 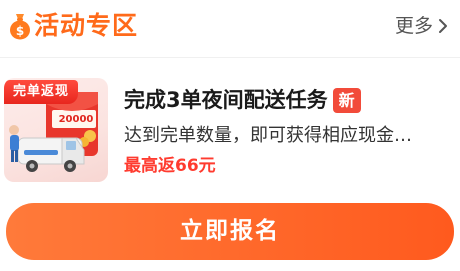 What do you see at coordinates (41, 92) in the screenshot?
I see `thumbnail-badge: 完单返现` at bounding box center [41, 92].